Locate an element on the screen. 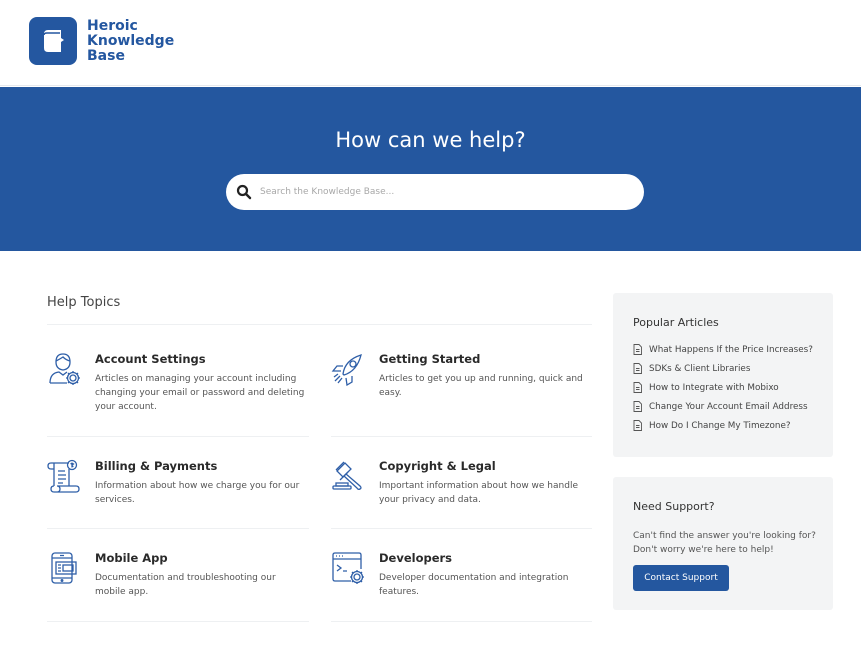 The height and width of the screenshot is (648, 861). rocket-icon is located at coordinates (346, 370).